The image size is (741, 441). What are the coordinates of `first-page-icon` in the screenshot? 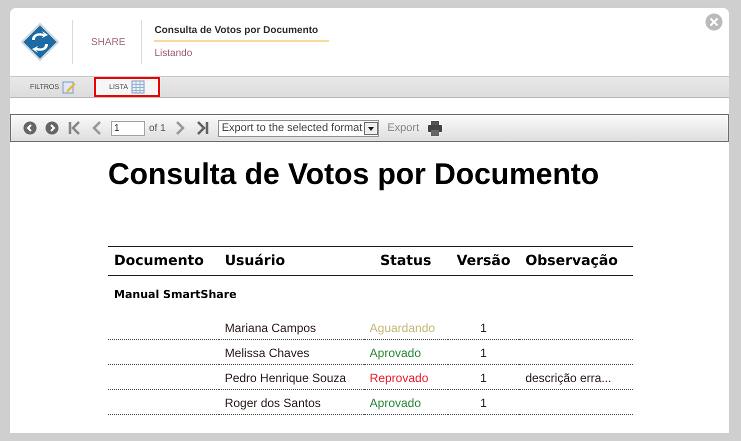 It's located at (75, 128).